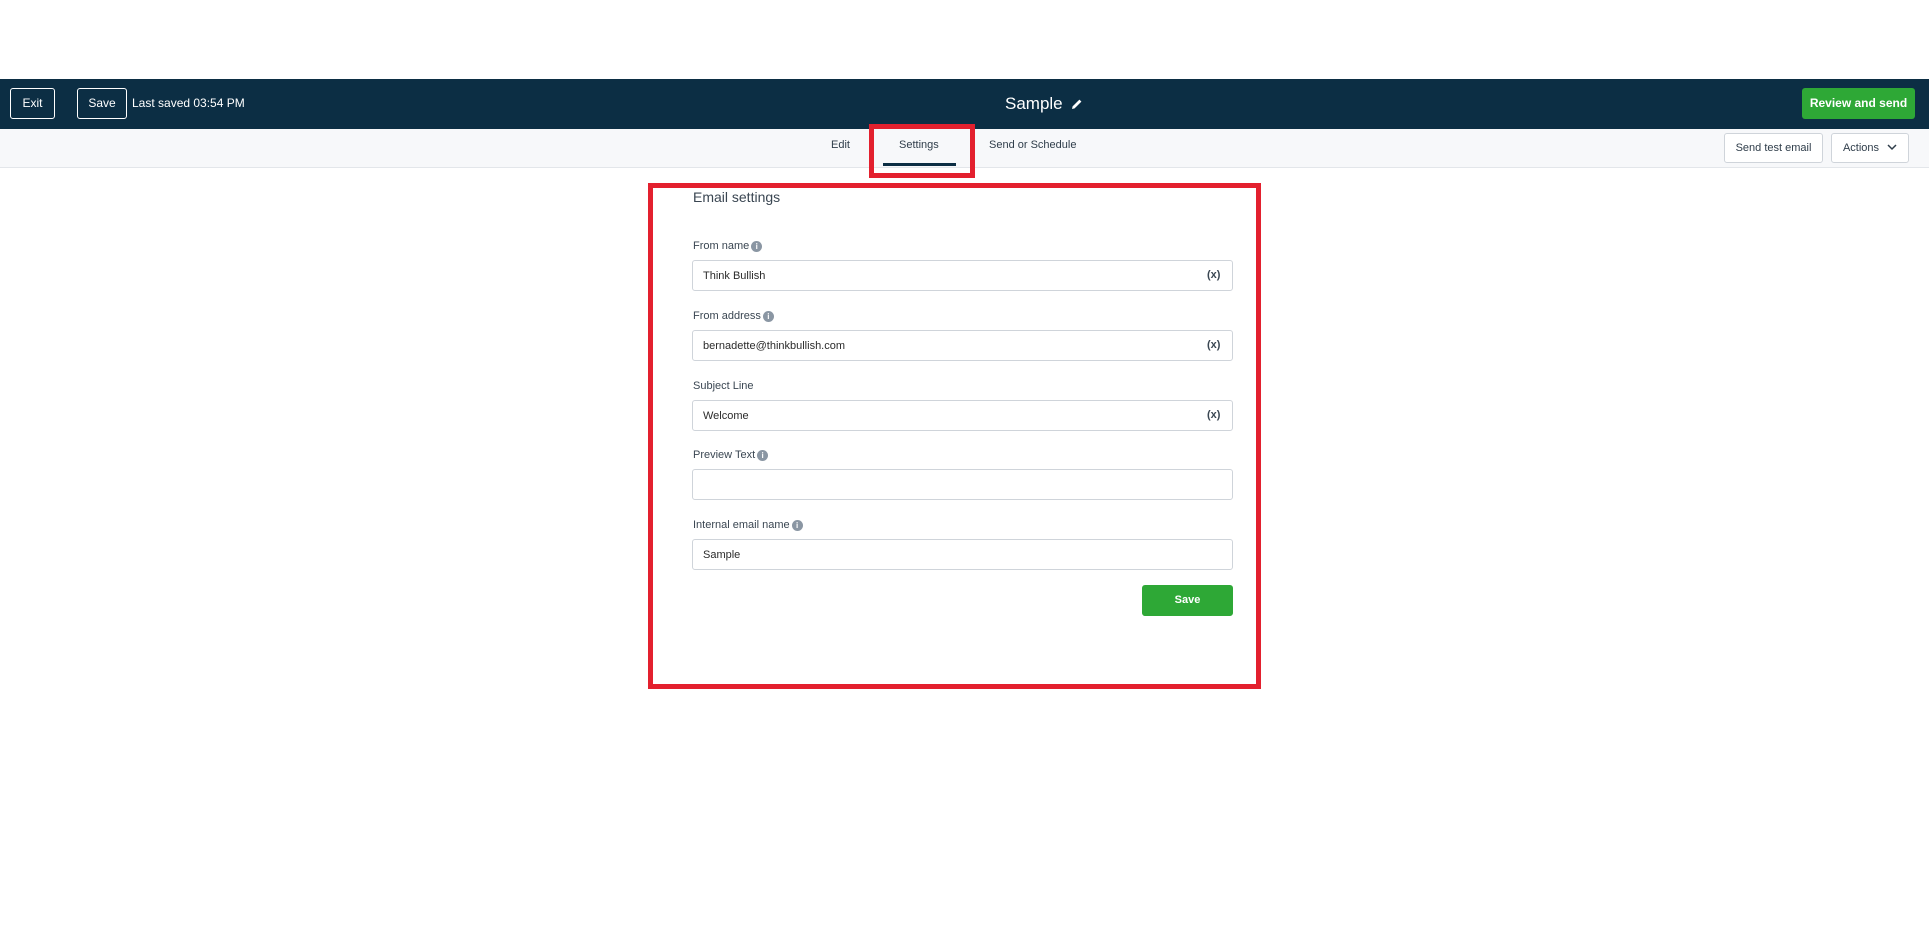 The width and height of the screenshot is (1929, 926). I want to click on email-title: Sample, so click(1044, 104).